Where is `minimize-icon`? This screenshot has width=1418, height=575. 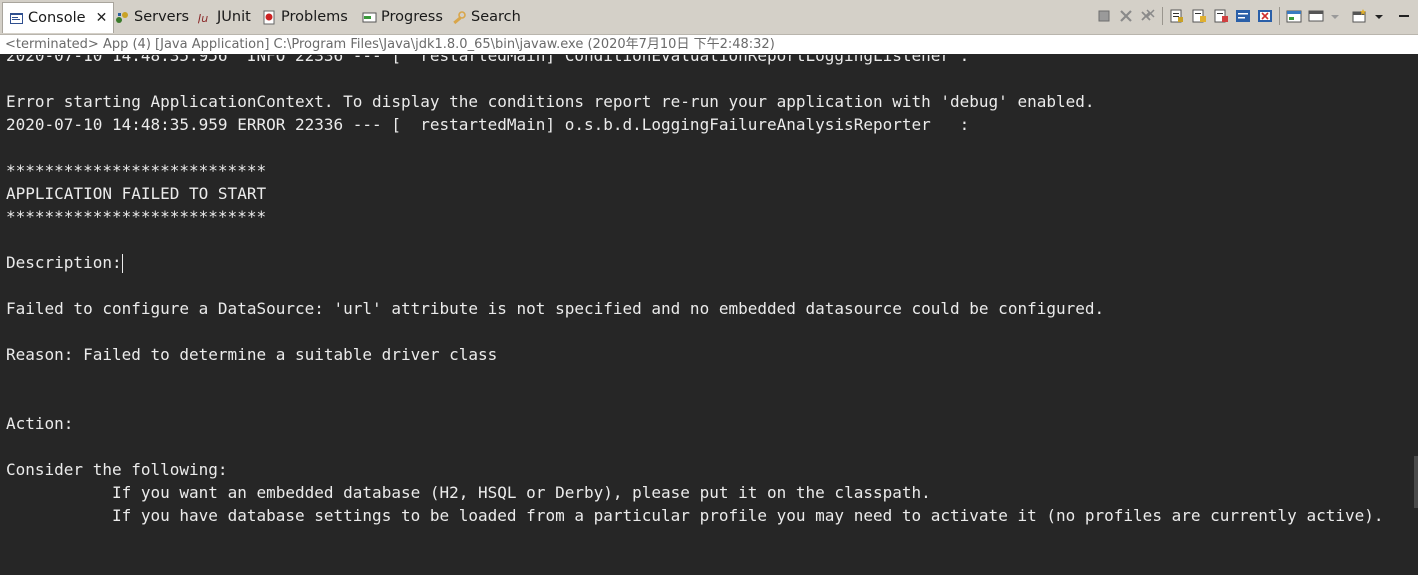
minimize-icon is located at coordinates (1404, 16).